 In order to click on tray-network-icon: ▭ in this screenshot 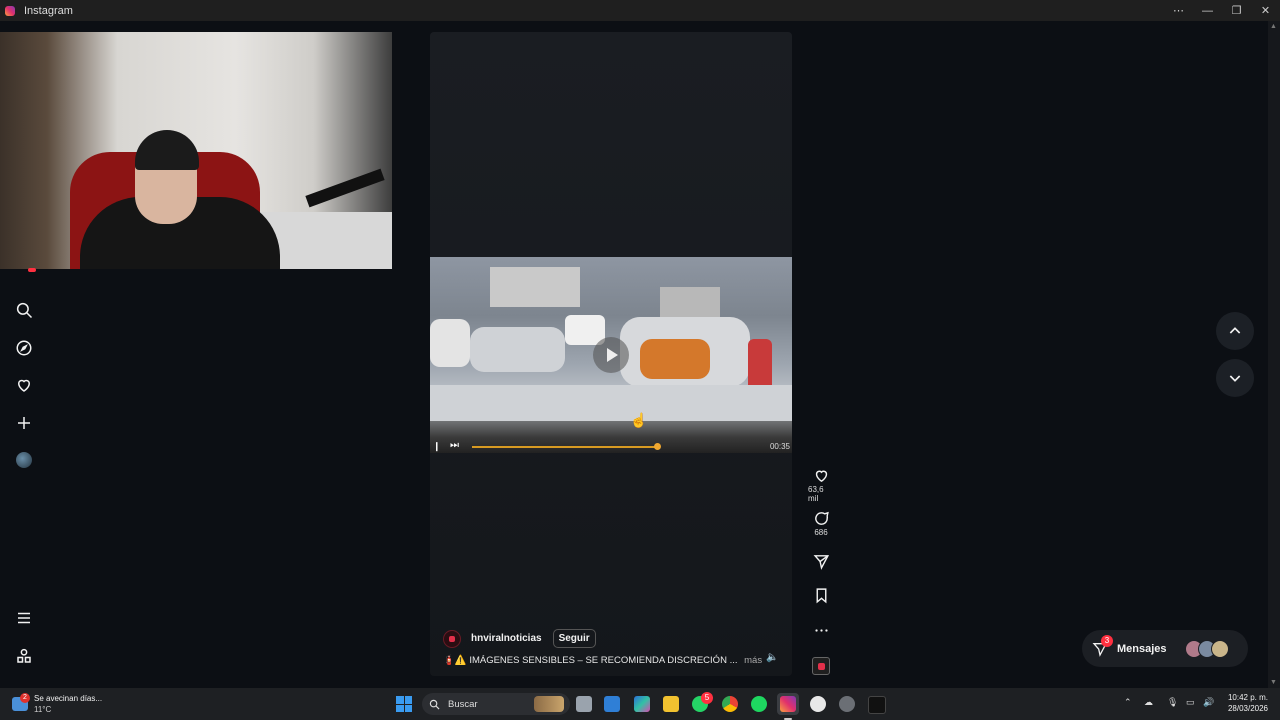, I will do `click(1190, 702)`.